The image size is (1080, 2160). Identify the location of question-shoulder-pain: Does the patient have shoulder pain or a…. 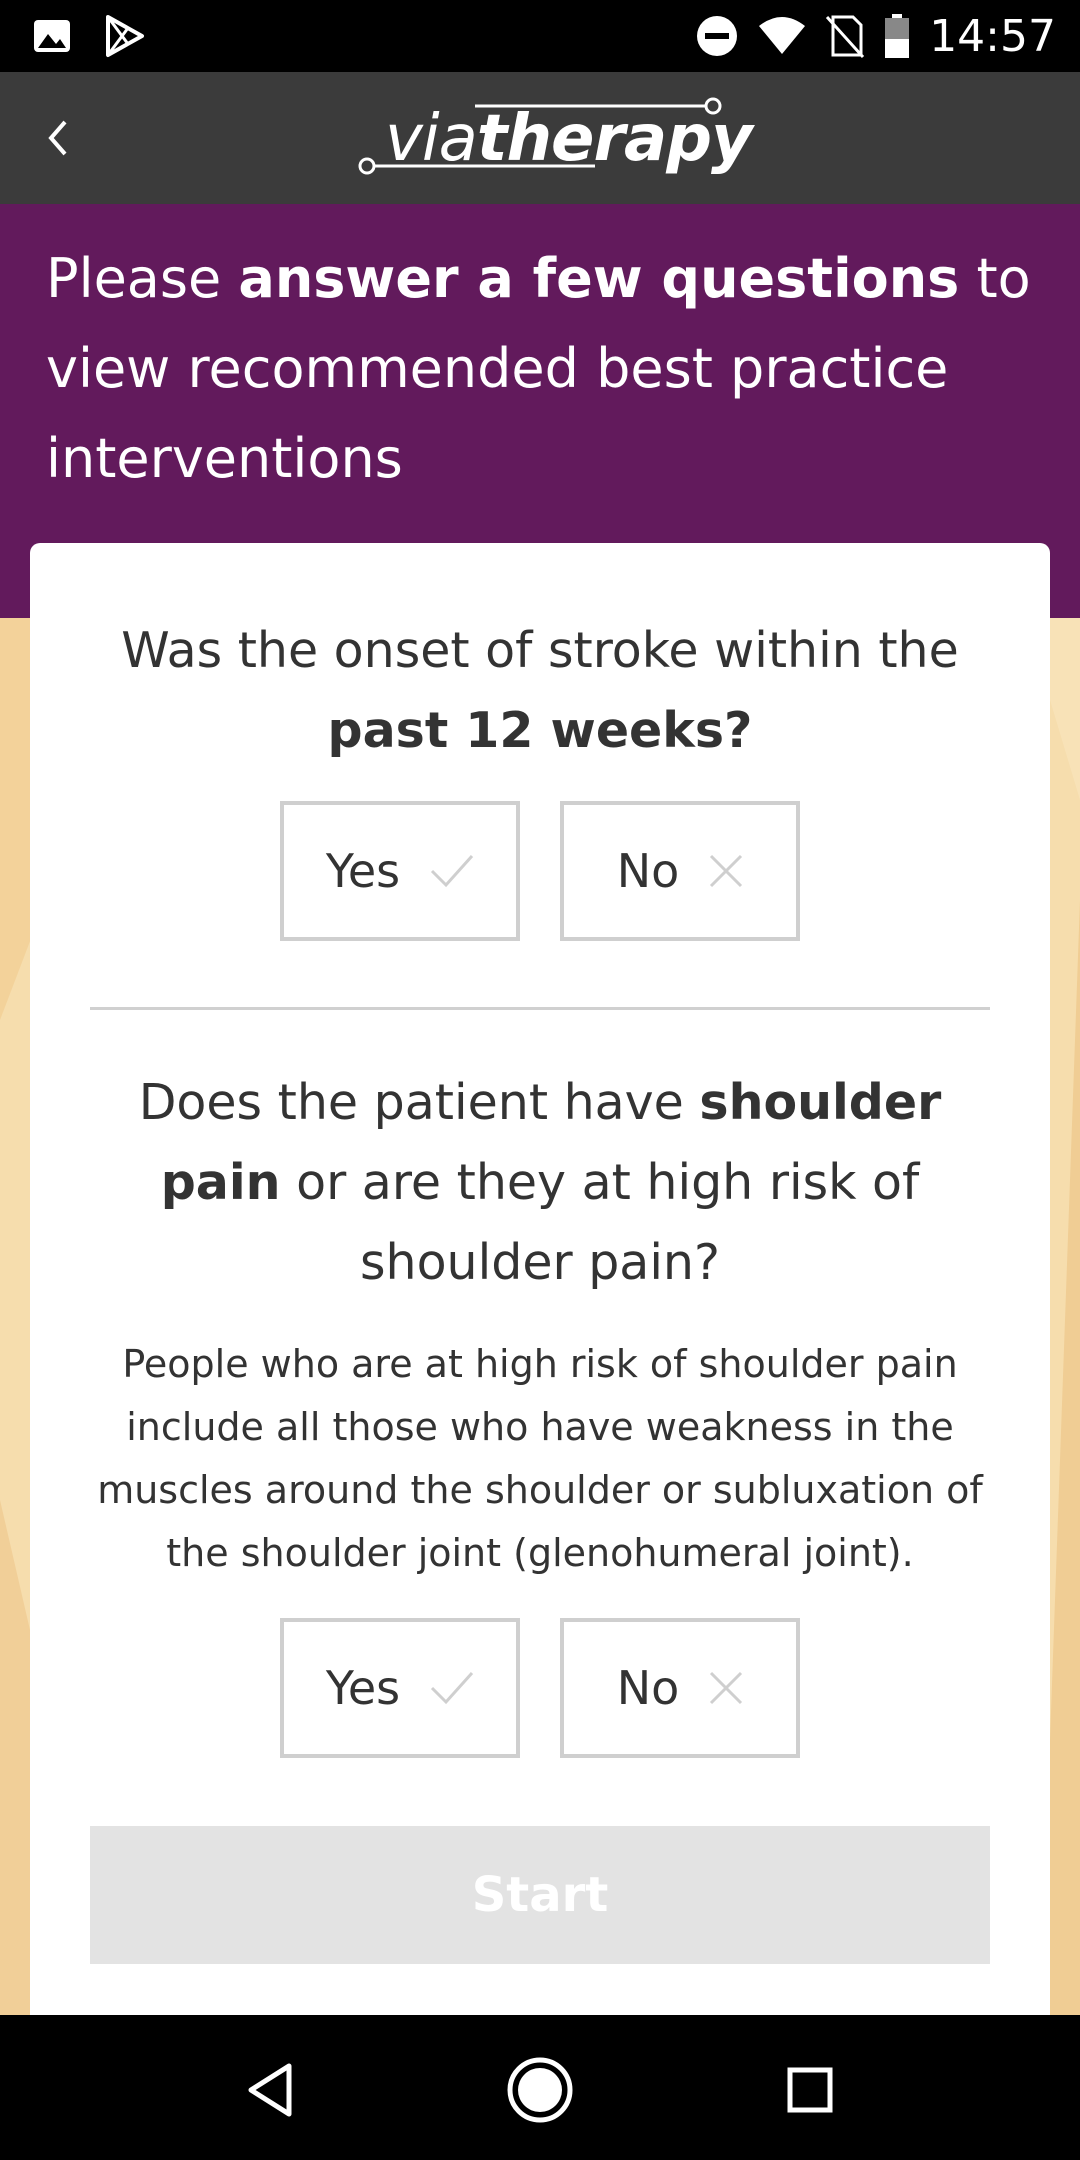
(540, 1182).